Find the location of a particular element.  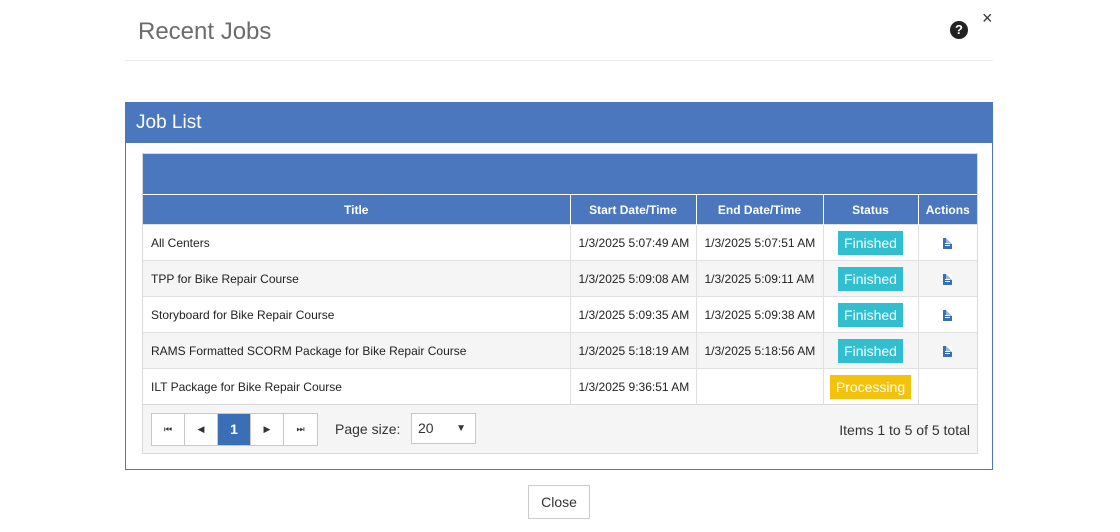

job-start: 1/3/2025 5:18:19 AM is located at coordinates (633, 350).